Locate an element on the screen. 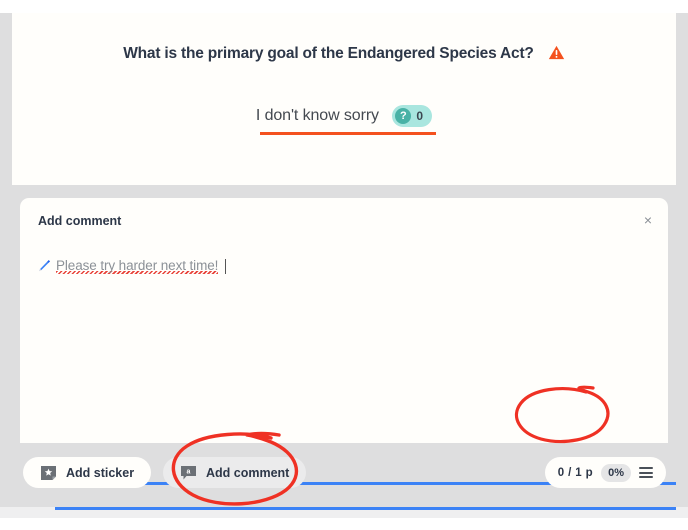 Image resolution: width=688 pixels, height=530 pixels. comment-editor: Please try harder next time! is located at coordinates (346, 266).